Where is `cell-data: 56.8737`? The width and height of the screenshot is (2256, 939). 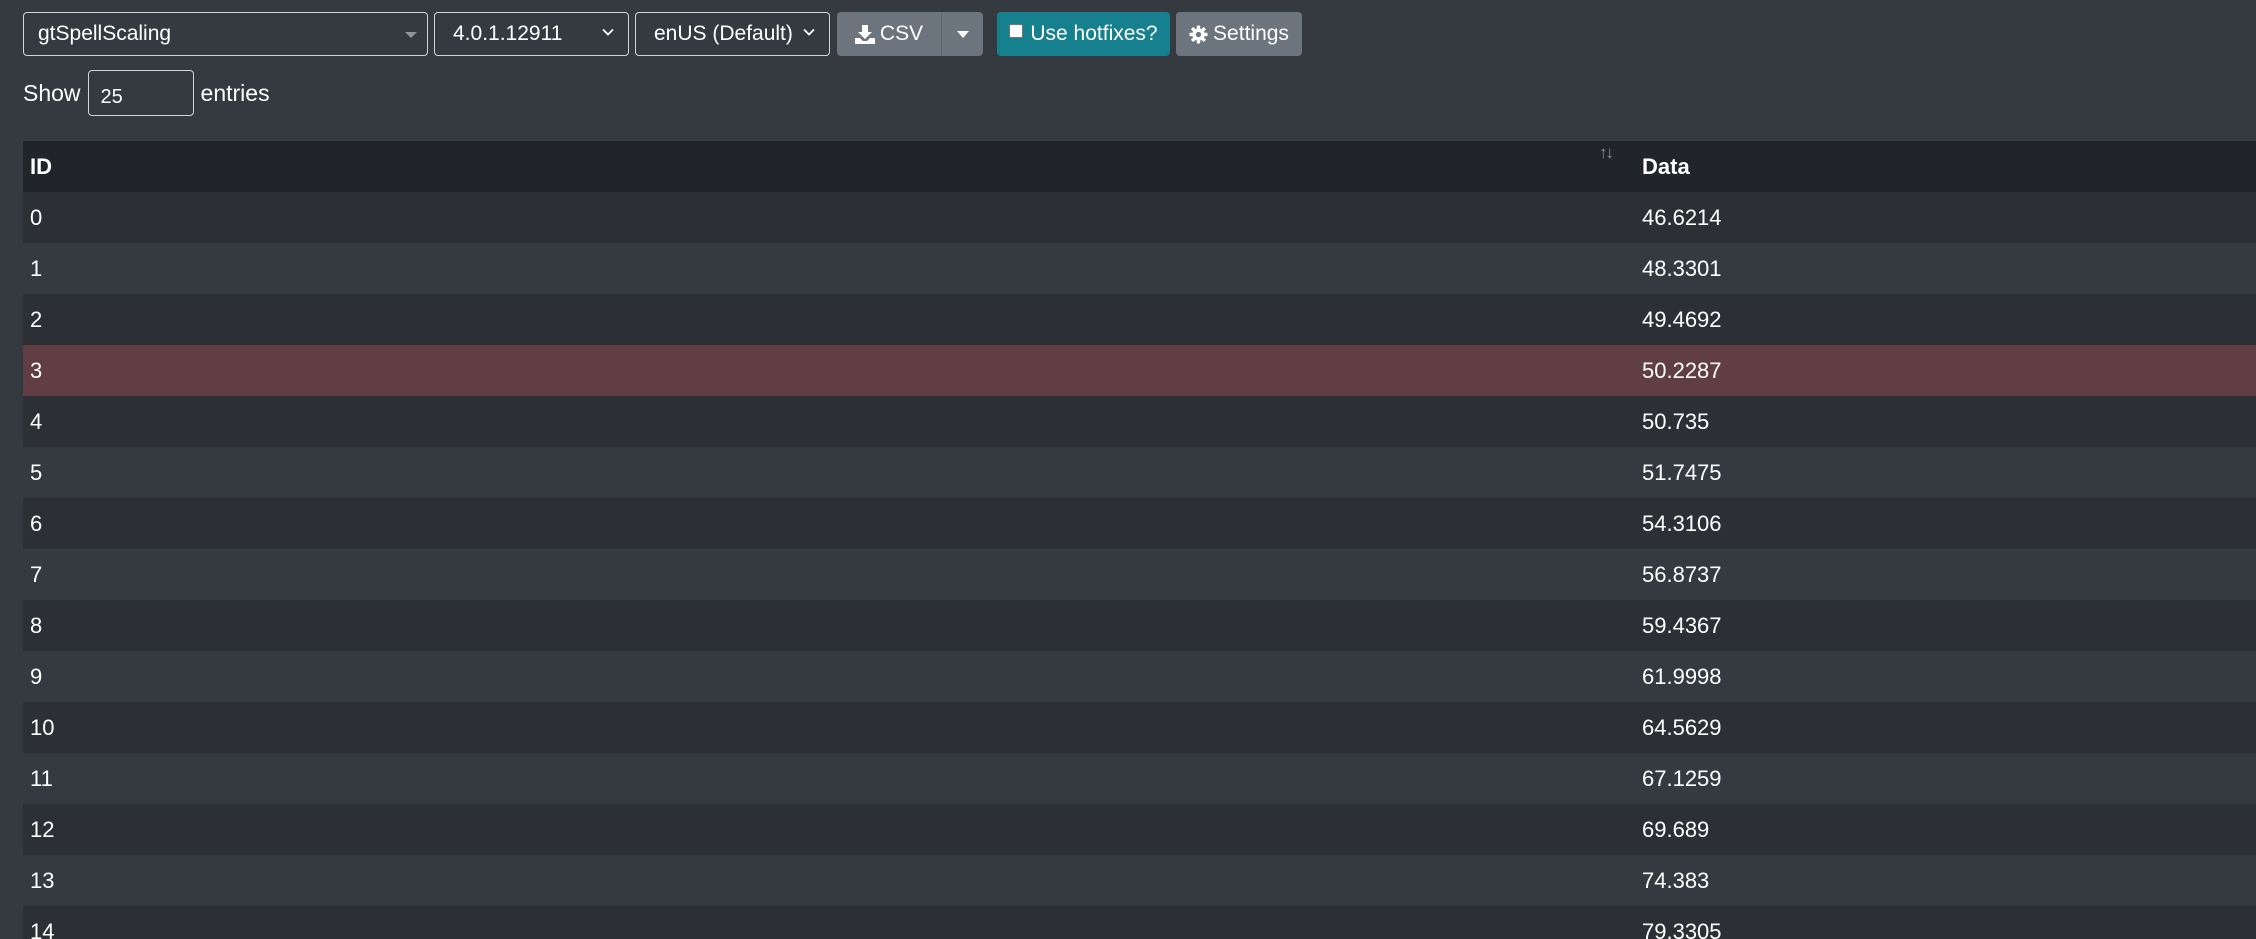 cell-data: 56.8737 is located at coordinates (1682, 574).